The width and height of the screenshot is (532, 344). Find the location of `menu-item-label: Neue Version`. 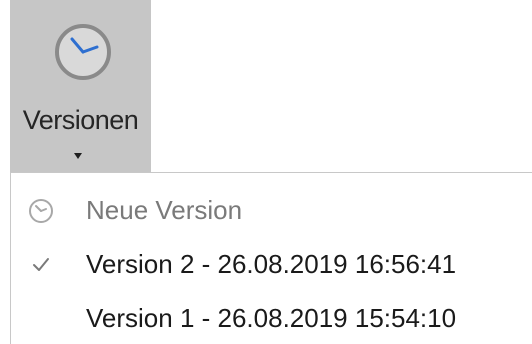

menu-item-label: Neue Version is located at coordinates (164, 210).